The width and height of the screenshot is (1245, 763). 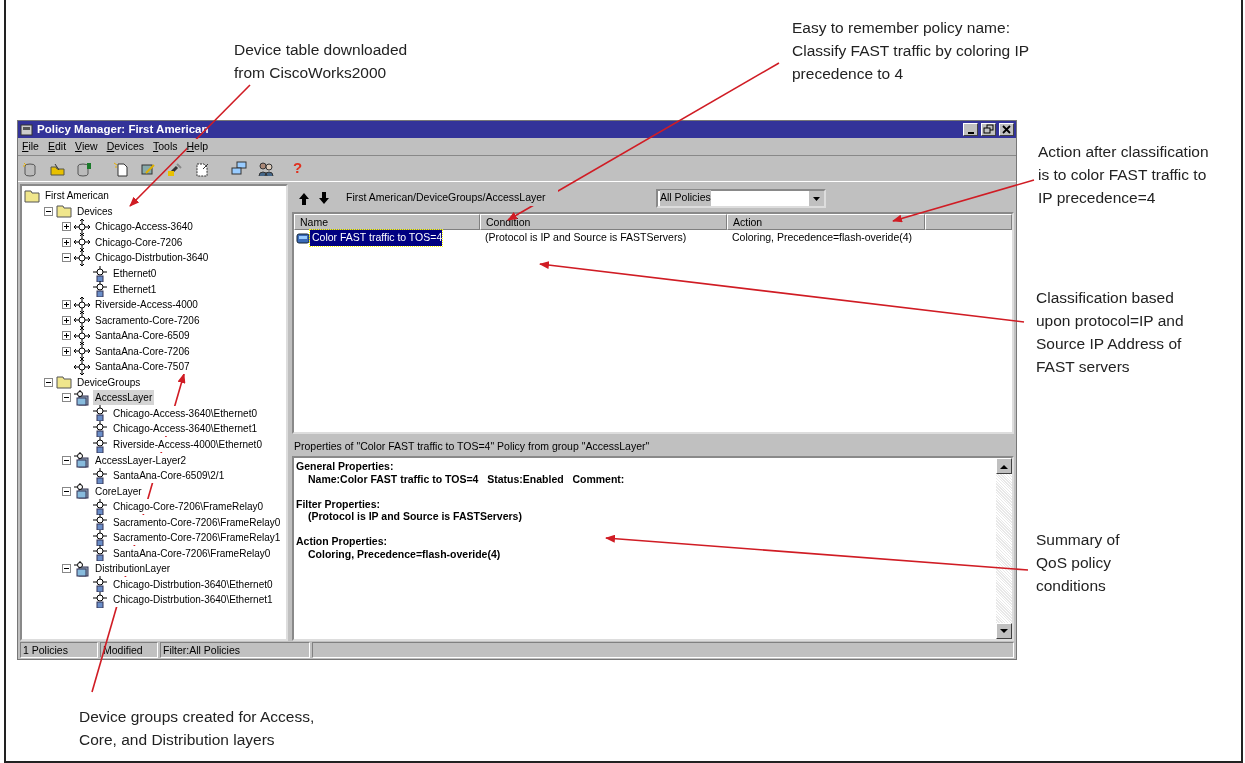 I want to click on callout-text: Easy to remember policy name: Classify FAST traffic by coloring IP precedence to 4, so click(x=911, y=51).